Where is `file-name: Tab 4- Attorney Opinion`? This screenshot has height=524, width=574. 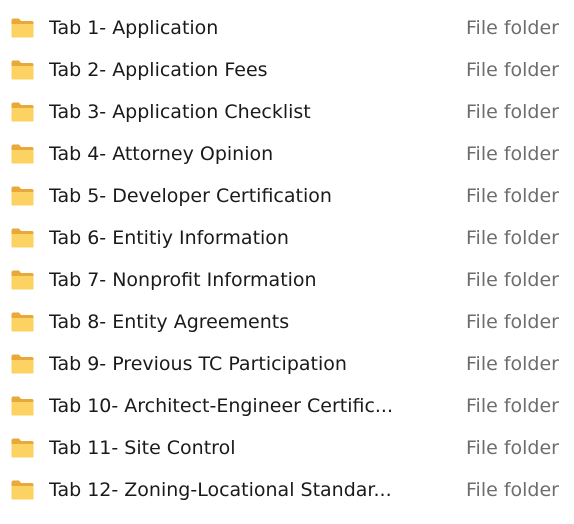
file-name: Tab 4- Attorney Opinion is located at coordinates (161, 154).